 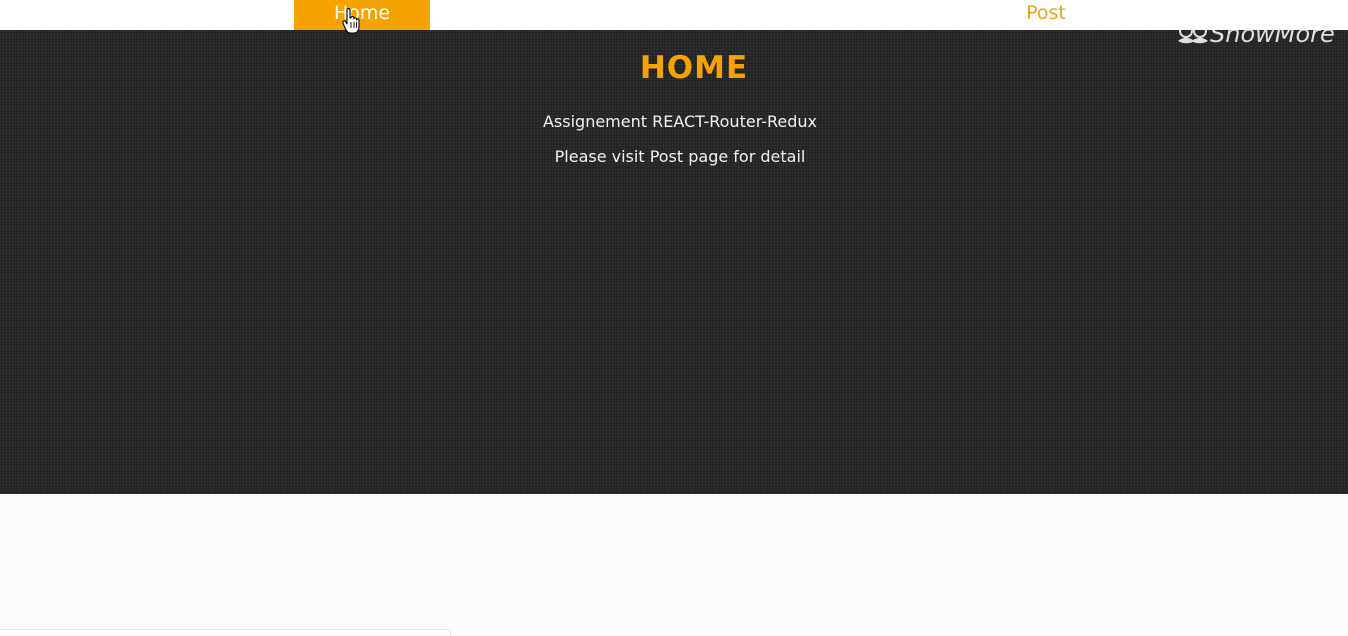 I want to click on hero-description: Assignement REACT-Router-Redux, so click(x=680, y=121).